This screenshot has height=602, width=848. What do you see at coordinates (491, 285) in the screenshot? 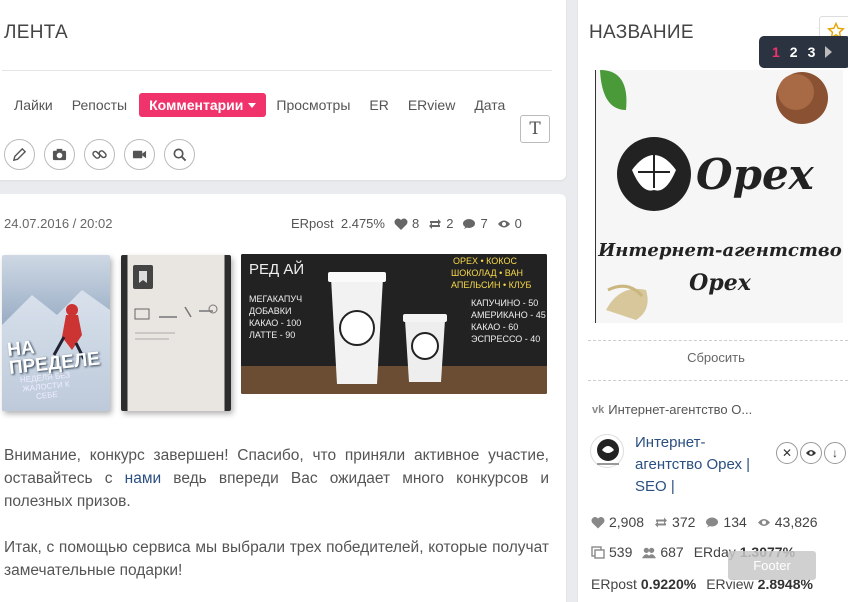
I see `svg-text: АПЕЛЬСИН • КЛУБ` at bounding box center [491, 285].